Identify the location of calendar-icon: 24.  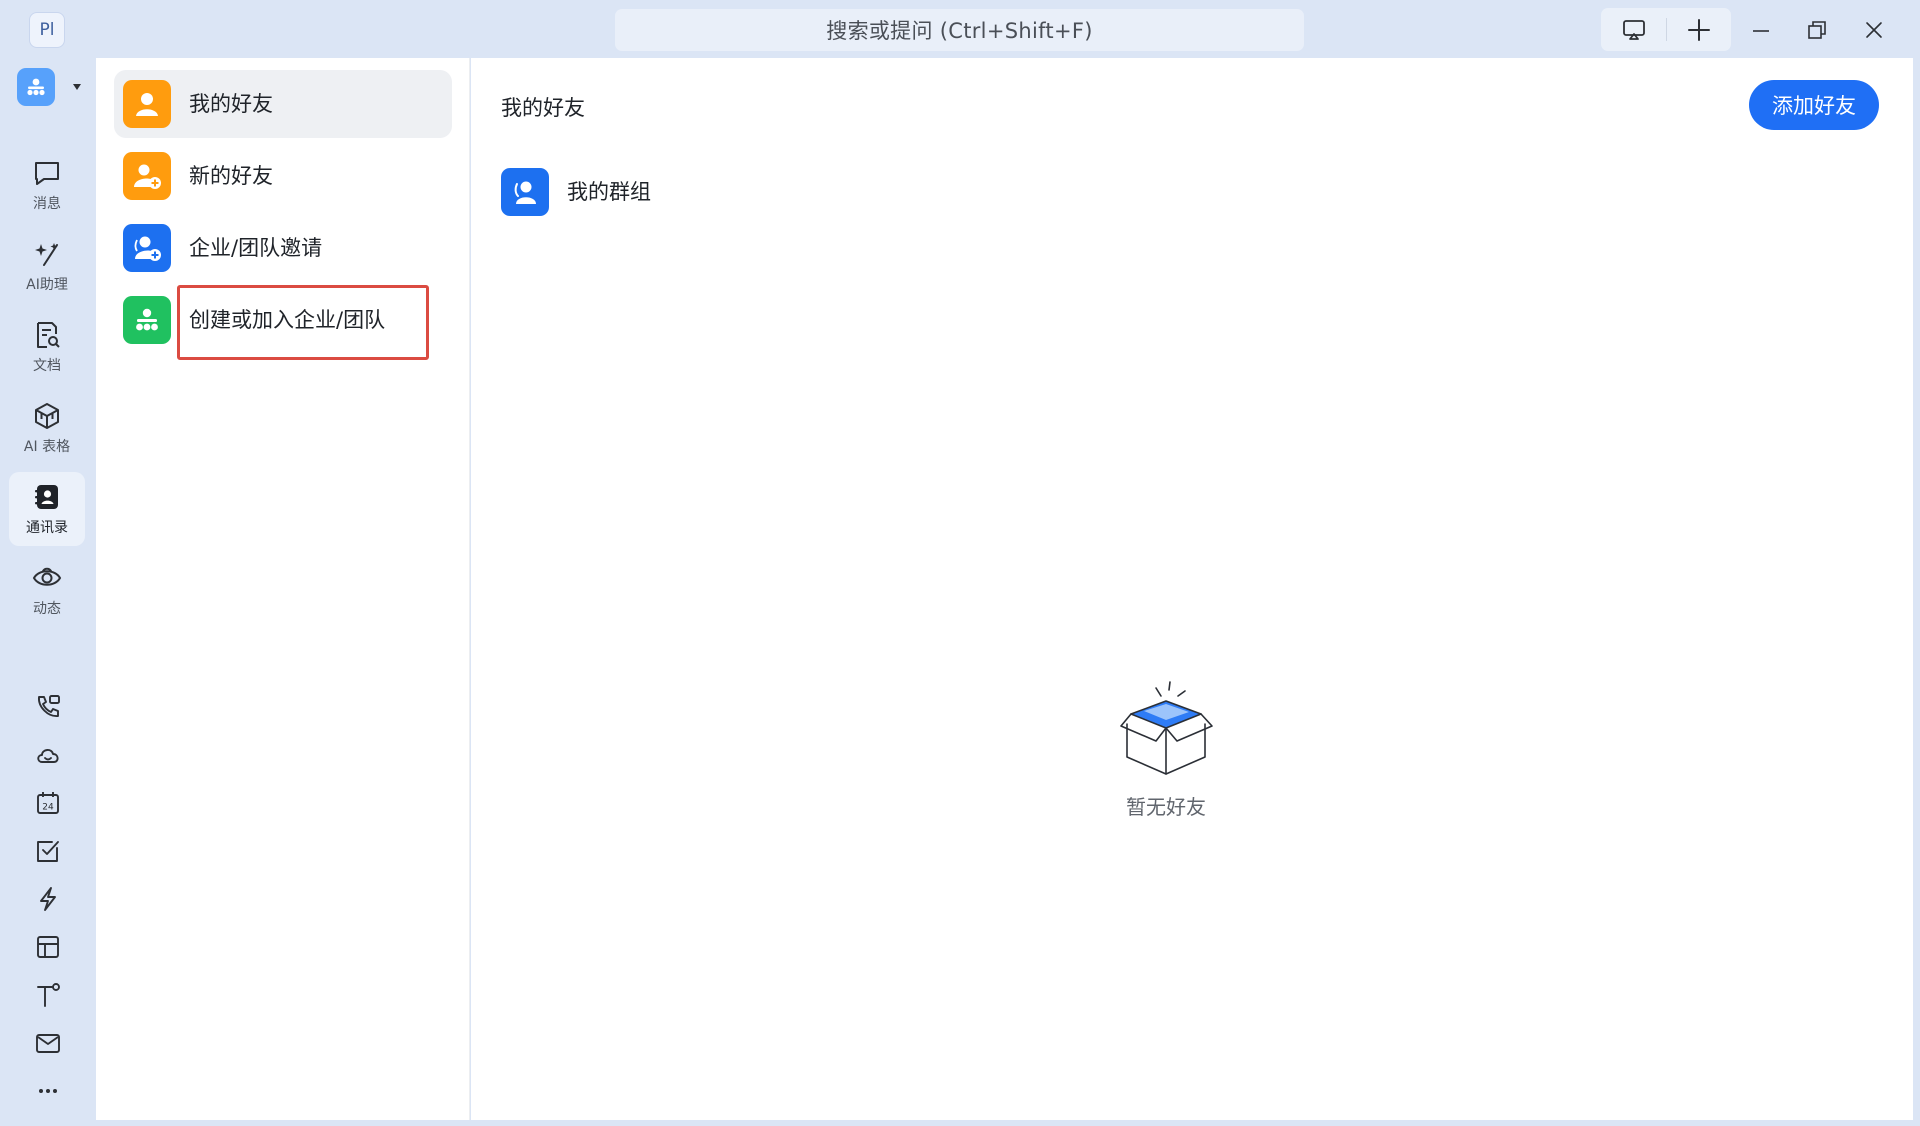
(48, 803).